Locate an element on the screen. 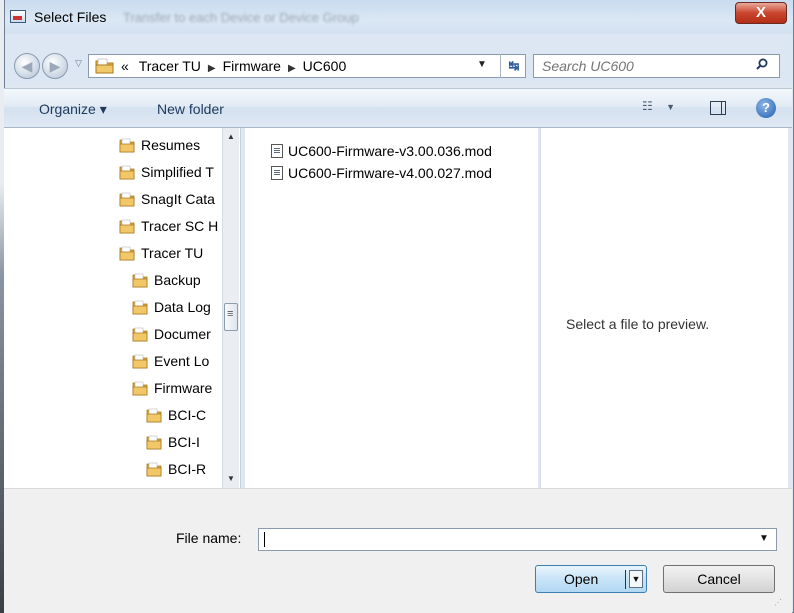 This screenshot has width=794, height=613. open-split-divider is located at coordinates (625, 579).